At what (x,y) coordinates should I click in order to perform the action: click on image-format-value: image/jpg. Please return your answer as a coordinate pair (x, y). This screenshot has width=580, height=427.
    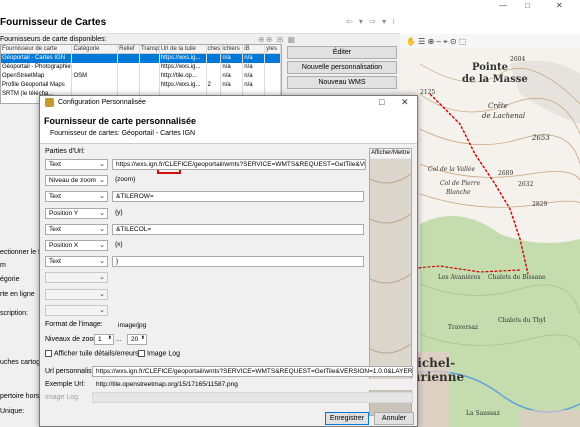
    Looking at the image, I should click on (132, 325).